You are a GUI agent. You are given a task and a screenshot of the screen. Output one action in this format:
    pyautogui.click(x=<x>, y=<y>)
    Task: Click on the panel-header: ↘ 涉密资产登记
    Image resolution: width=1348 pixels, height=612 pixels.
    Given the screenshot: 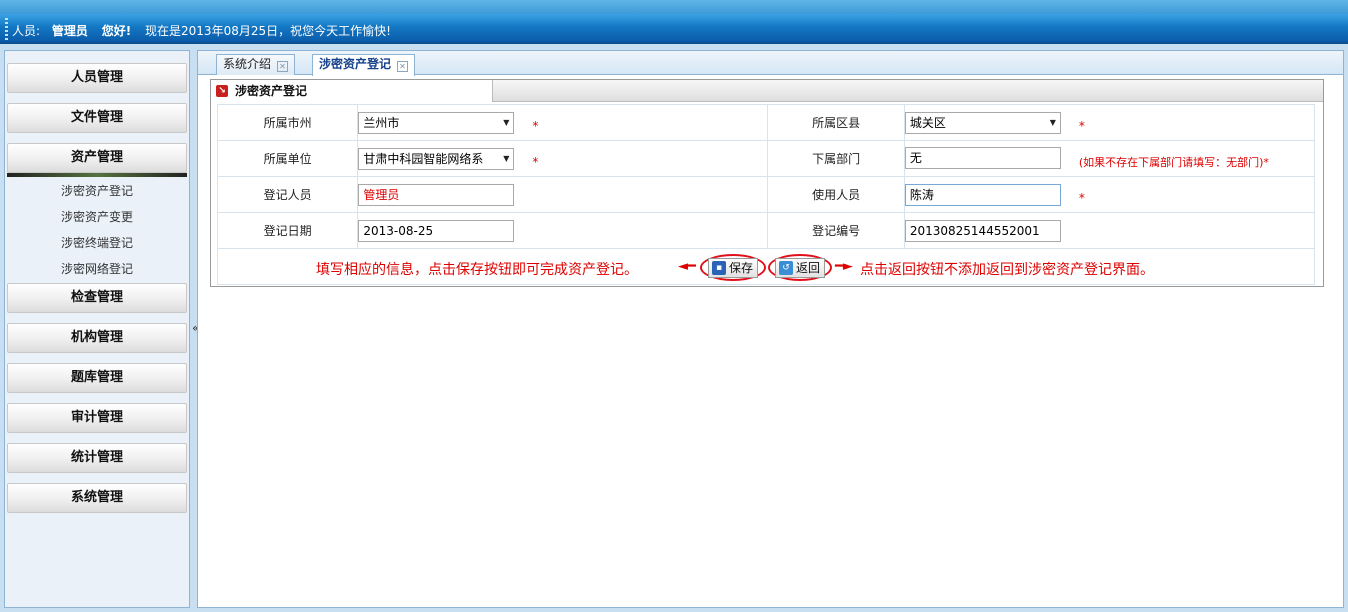 What is the action you would take?
    pyautogui.click(x=767, y=91)
    